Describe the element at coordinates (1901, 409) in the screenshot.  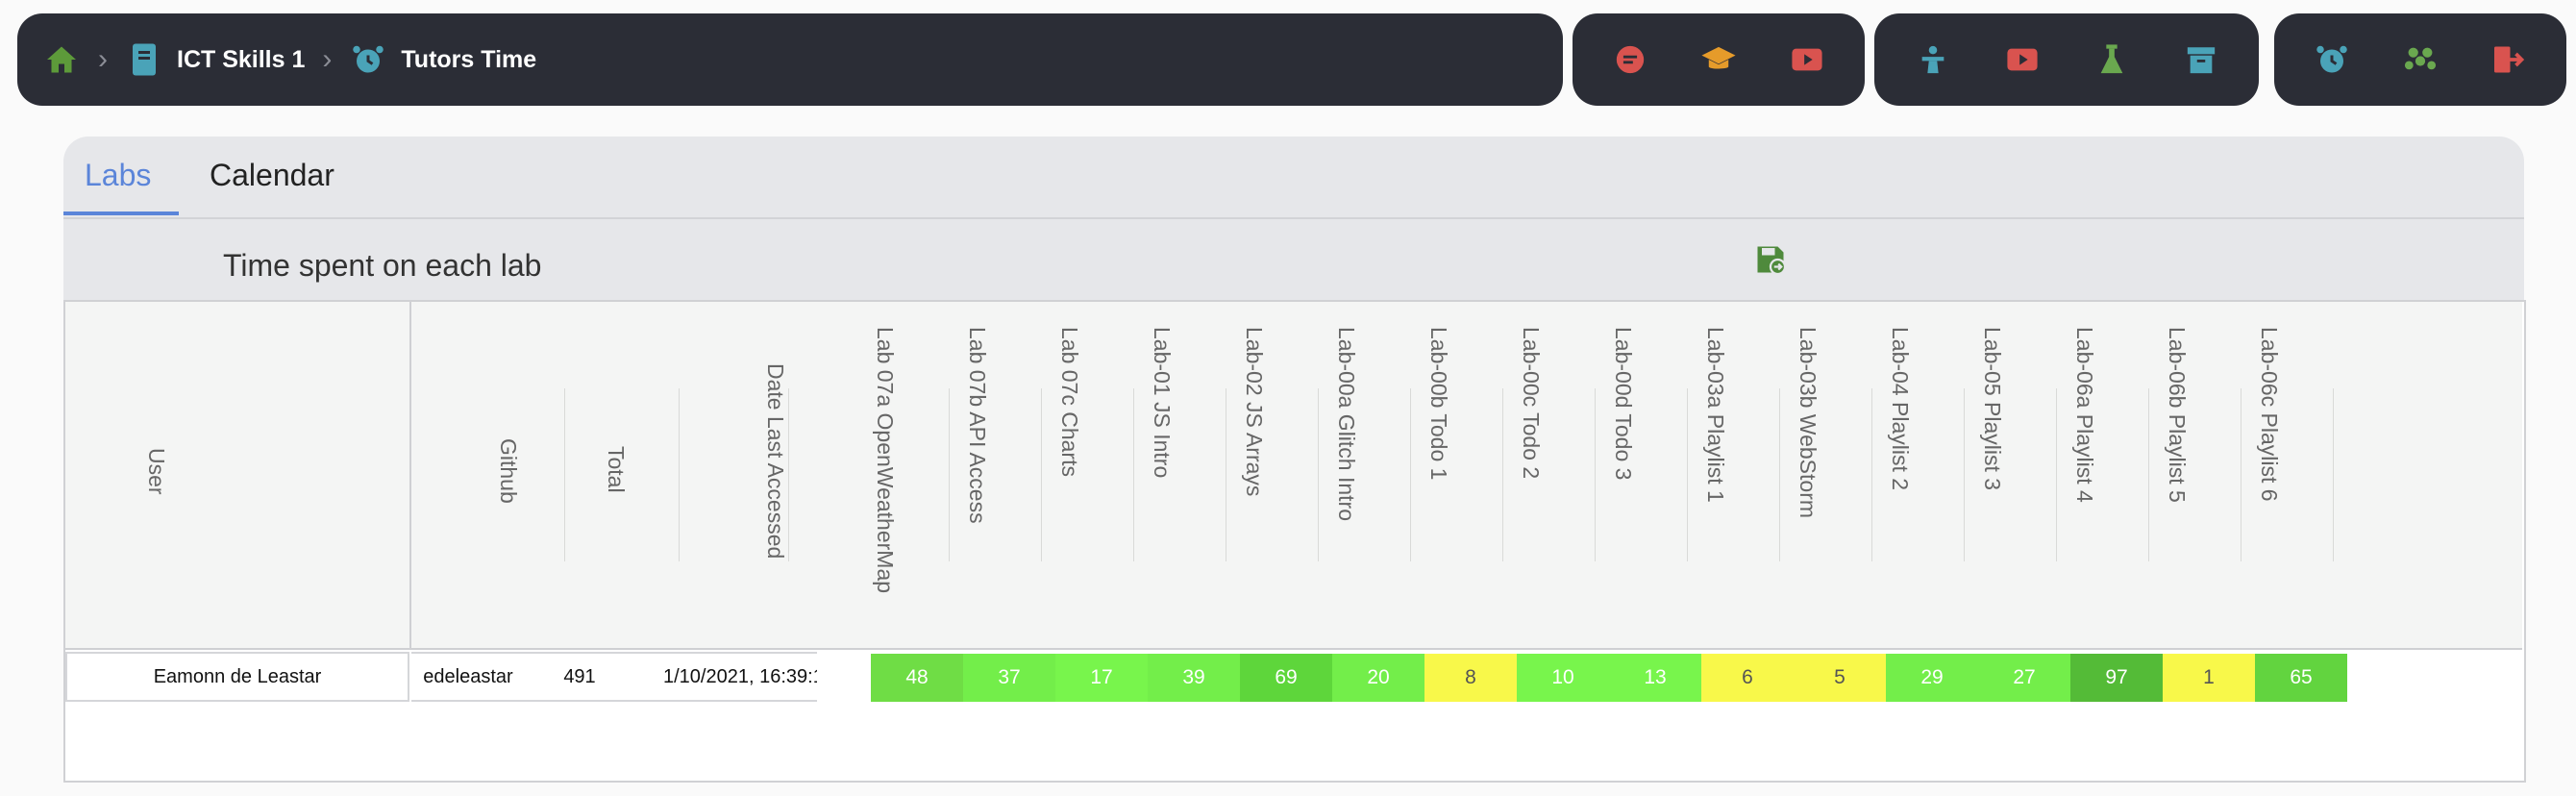
I see `header-lab-label: Lab-04 Playlist 2` at that location.